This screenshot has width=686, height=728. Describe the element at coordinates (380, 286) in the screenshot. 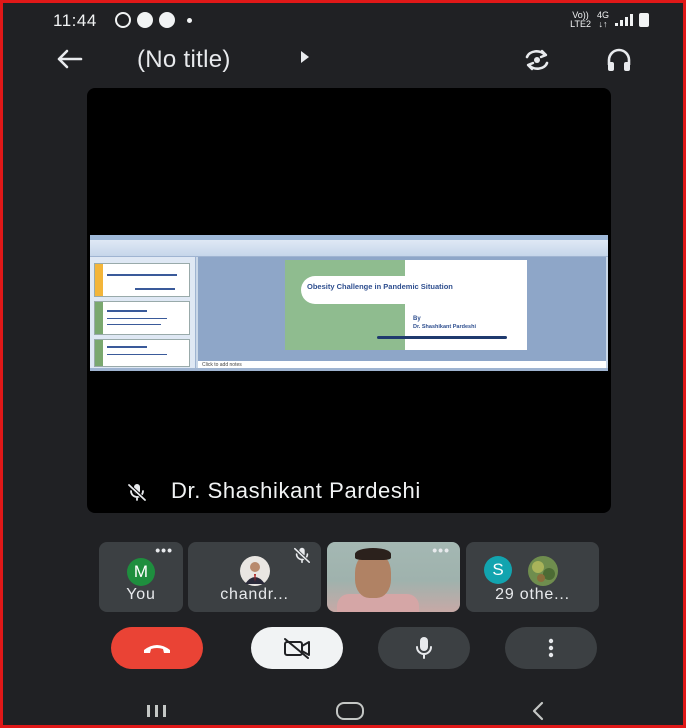

I see `slide-title: Obesity Challenge in Pandemic Situation` at that location.